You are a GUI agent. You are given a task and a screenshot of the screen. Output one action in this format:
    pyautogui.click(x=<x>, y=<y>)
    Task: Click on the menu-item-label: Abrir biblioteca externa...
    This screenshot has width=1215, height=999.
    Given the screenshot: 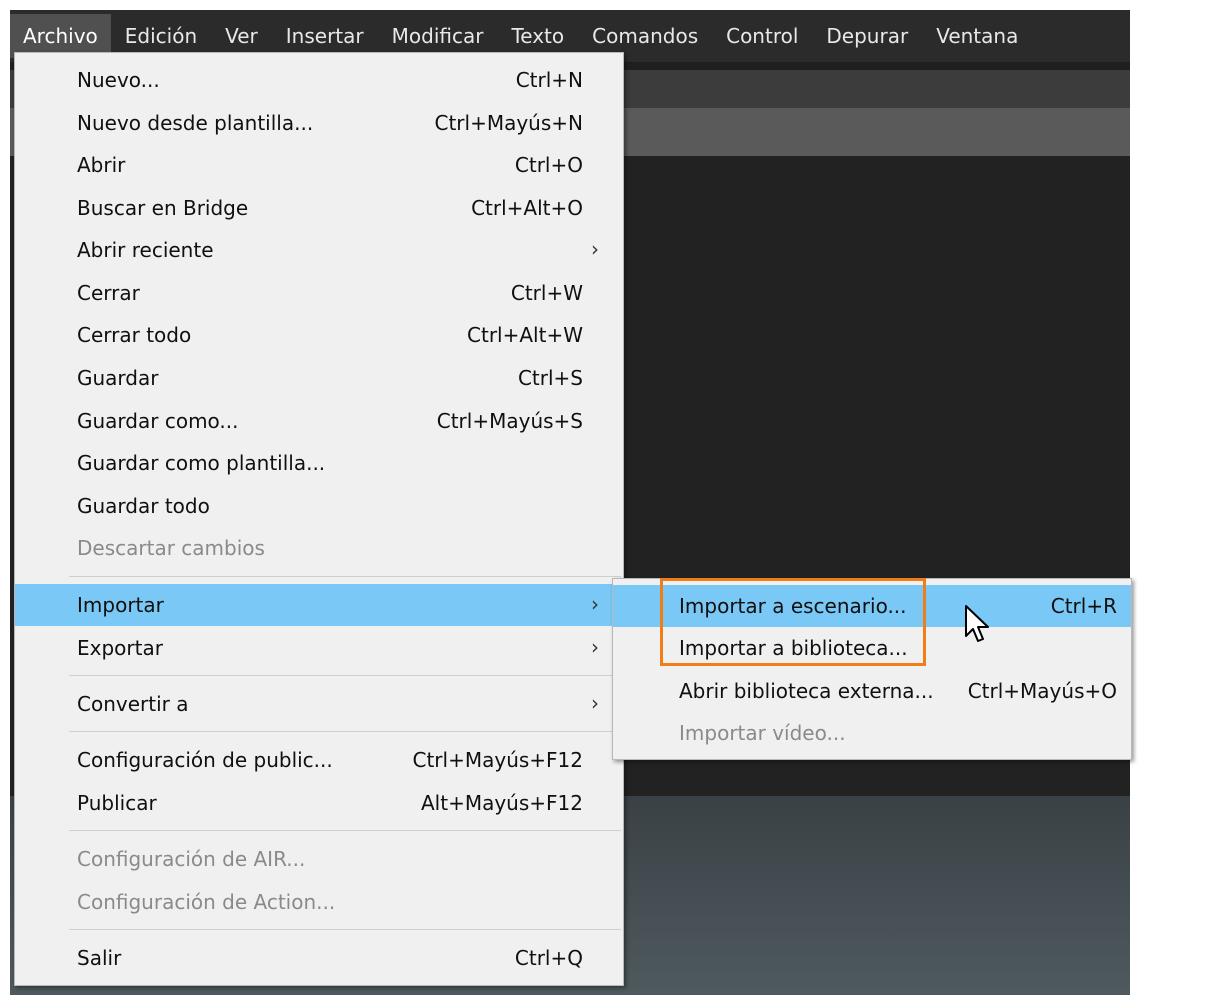 What is the action you would take?
    pyautogui.click(x=806, y=691)
    